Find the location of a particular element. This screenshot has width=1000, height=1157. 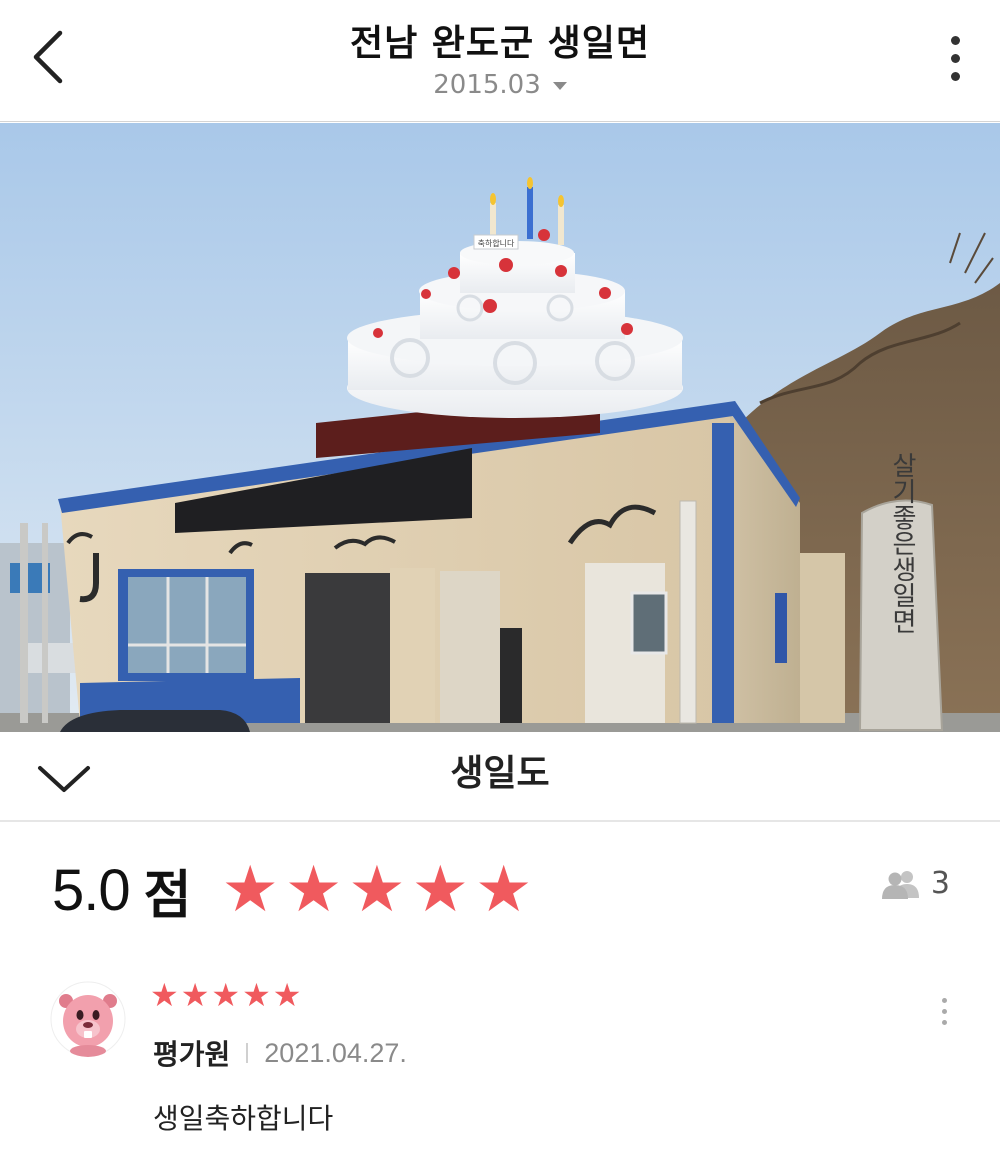

beaver-avatar-icon is located at coordinates (88, 1019).